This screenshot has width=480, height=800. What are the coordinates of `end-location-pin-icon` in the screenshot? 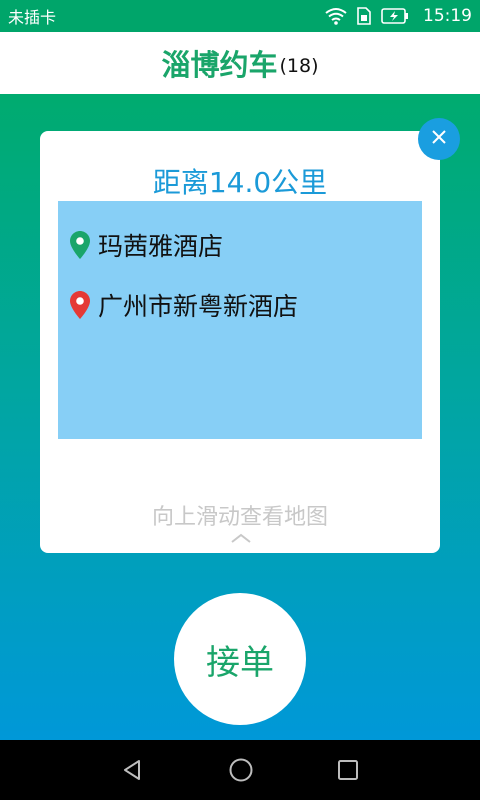 It's located at (84, 305).